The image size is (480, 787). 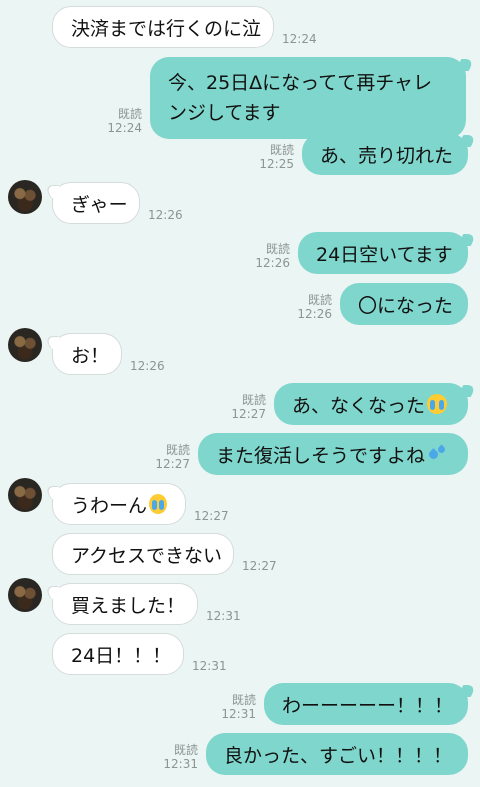 What do you see at coordinates (240, 202) in the screenshot?
I see `message-row: ぎゃー 12:26` at bounding box center [240, 202].